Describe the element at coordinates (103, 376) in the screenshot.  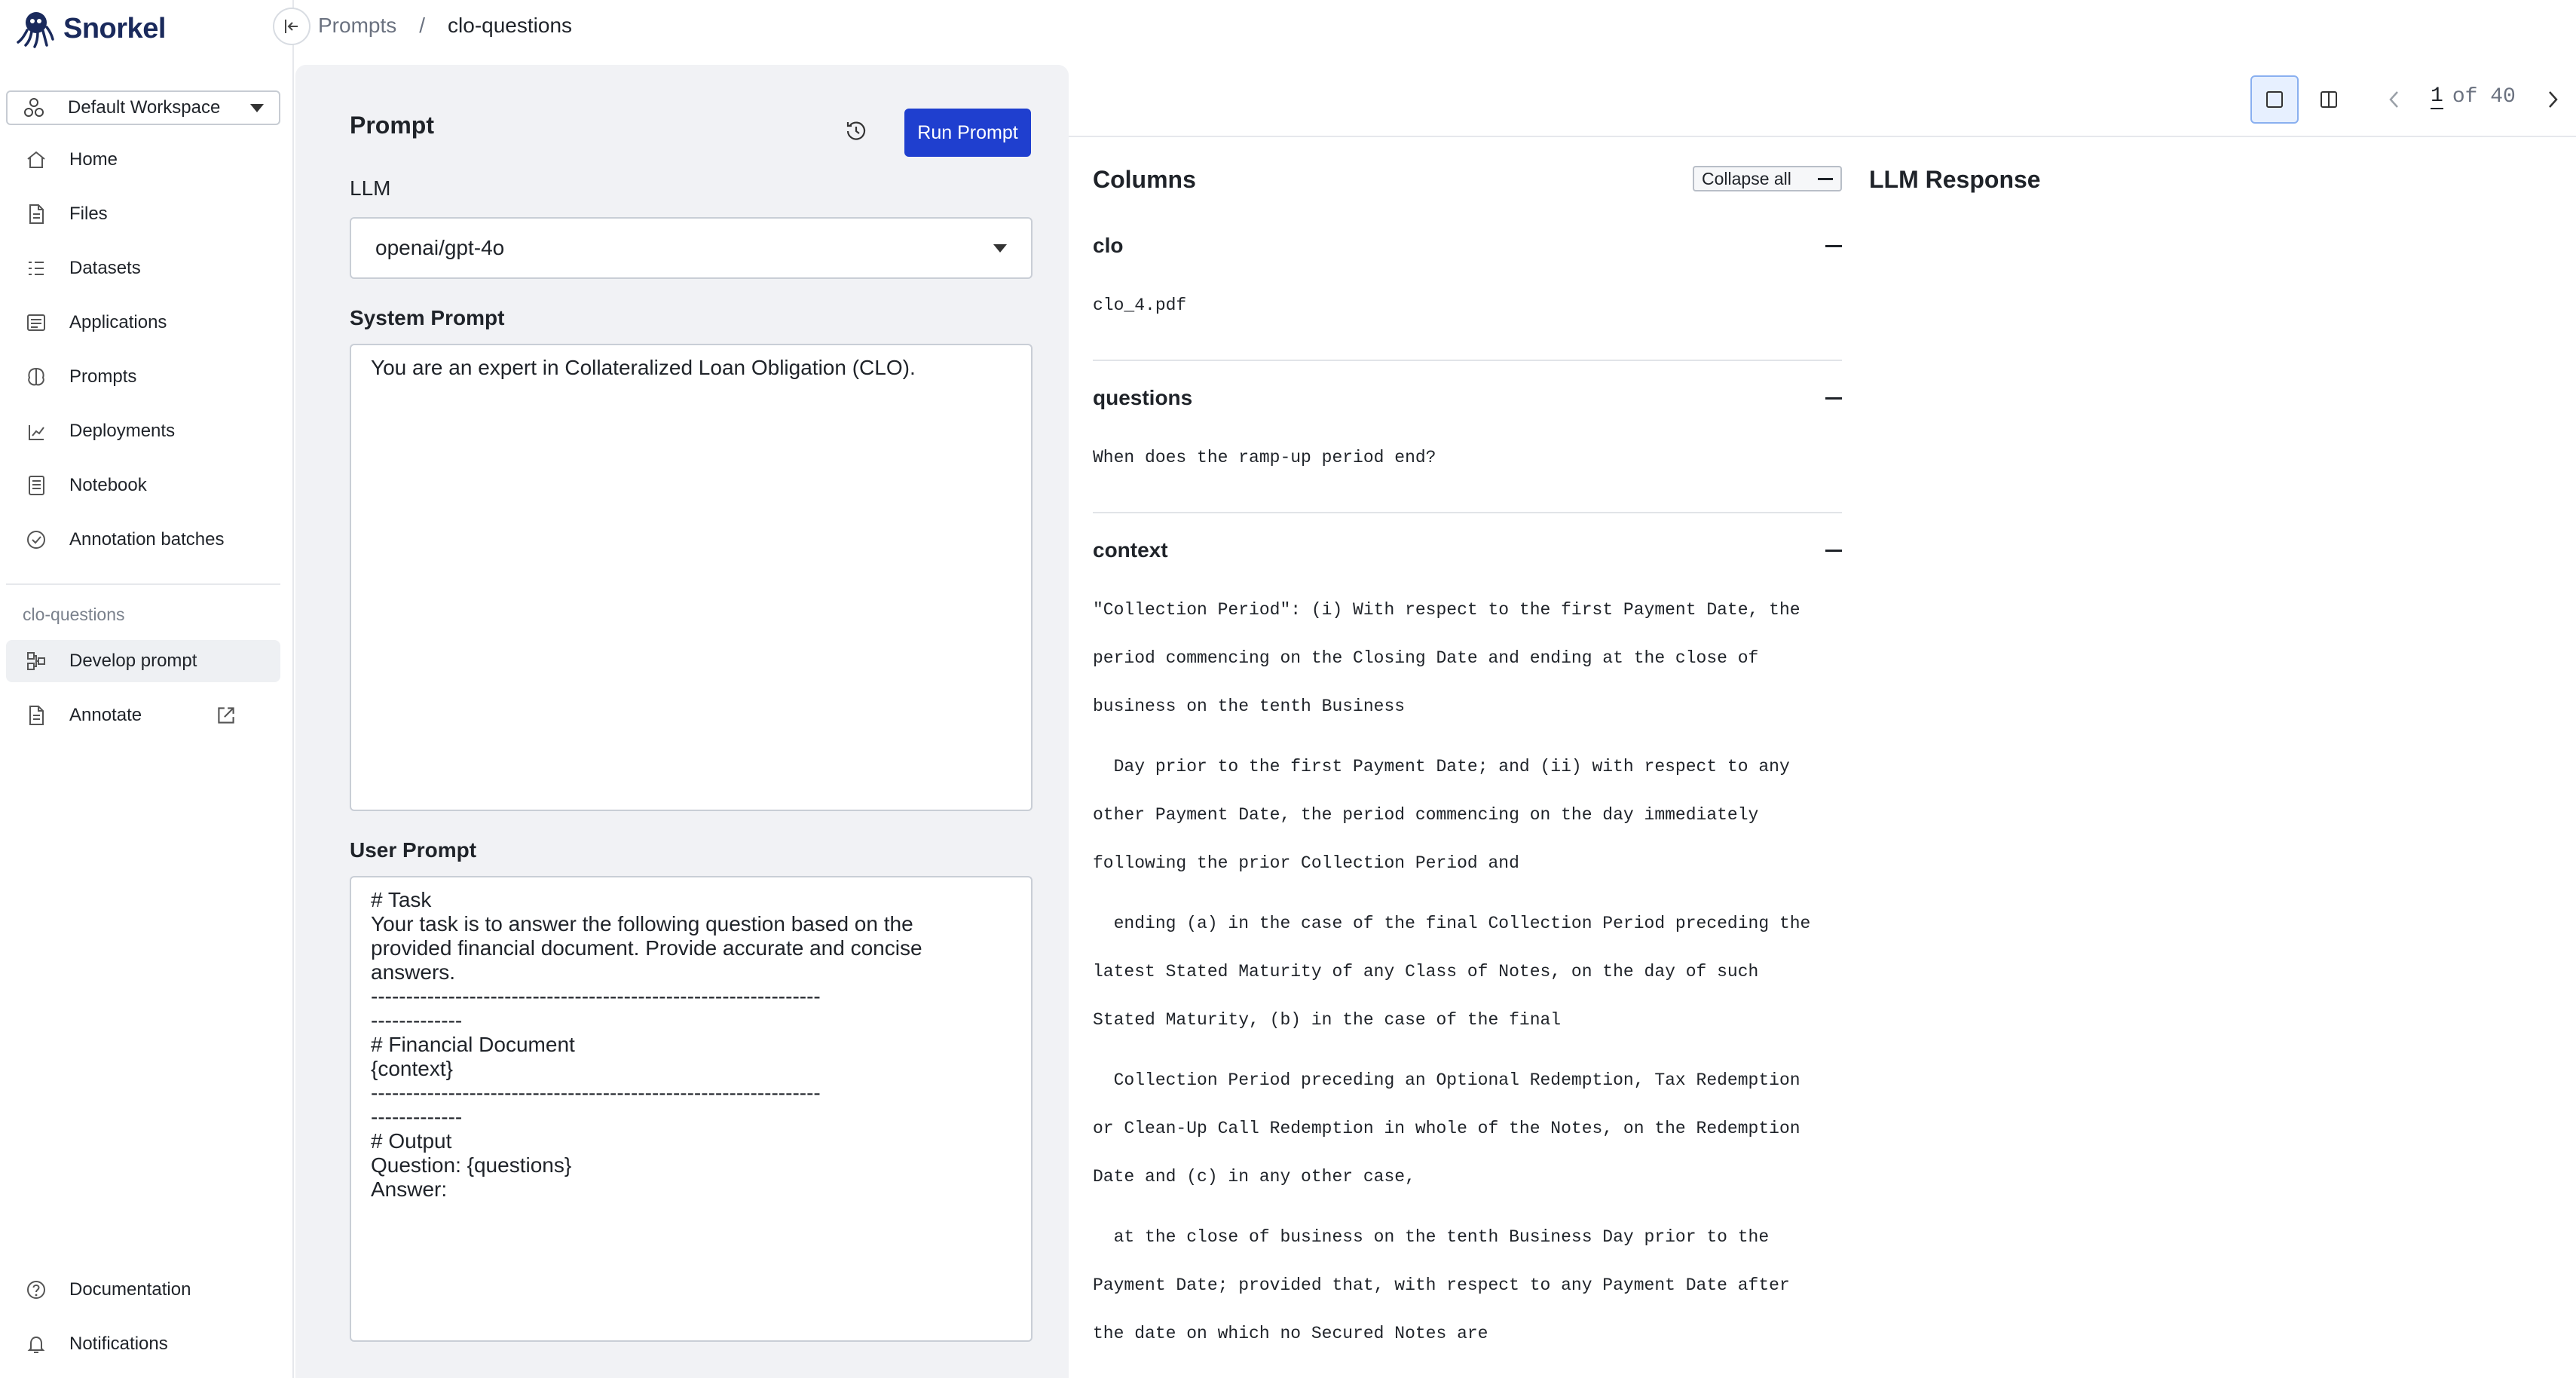
I see `nav-label: Prompts` at that location.